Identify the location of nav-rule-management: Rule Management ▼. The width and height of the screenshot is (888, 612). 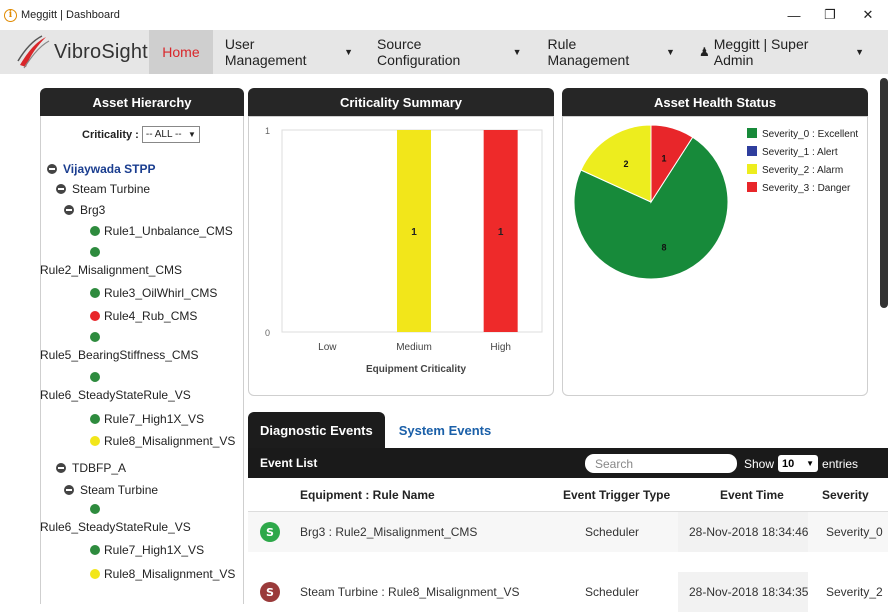
(611, 52).